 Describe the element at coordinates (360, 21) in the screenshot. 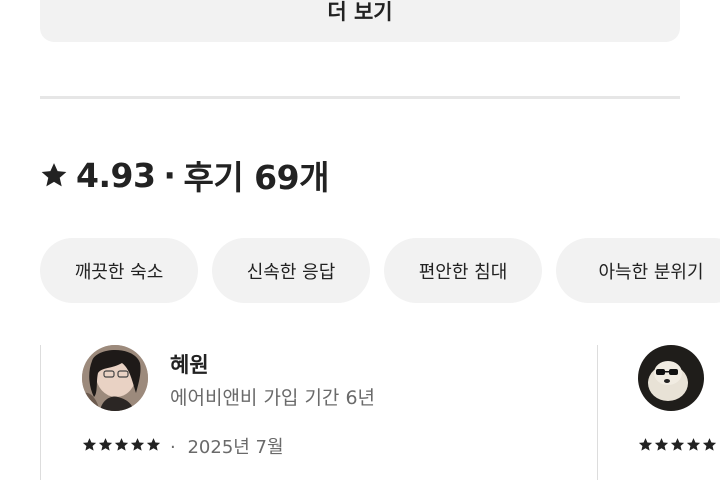

I see `show-more-button: 더 보기` at that location.